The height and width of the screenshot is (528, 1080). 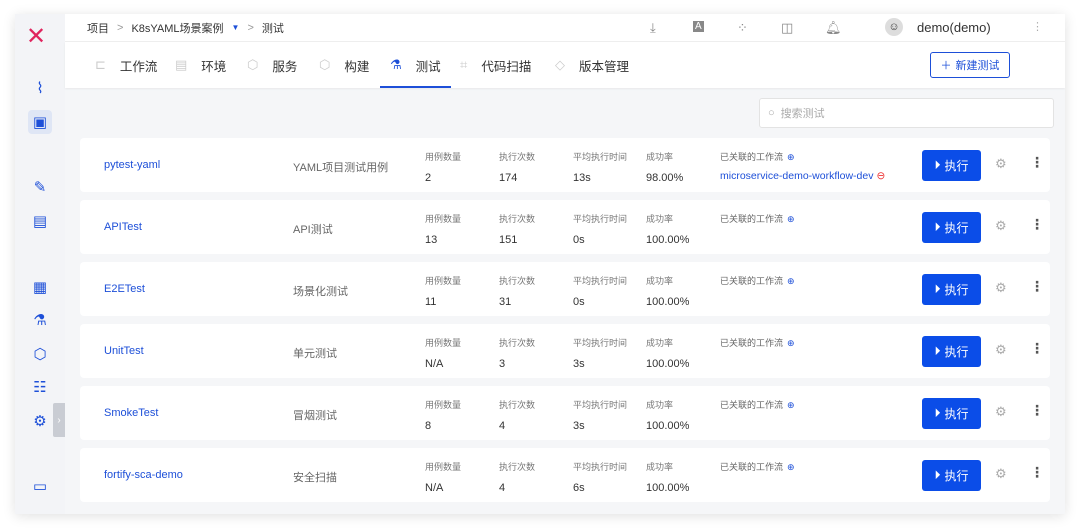 I want to click on project-icon: ▣, so click(x=40, y=122).